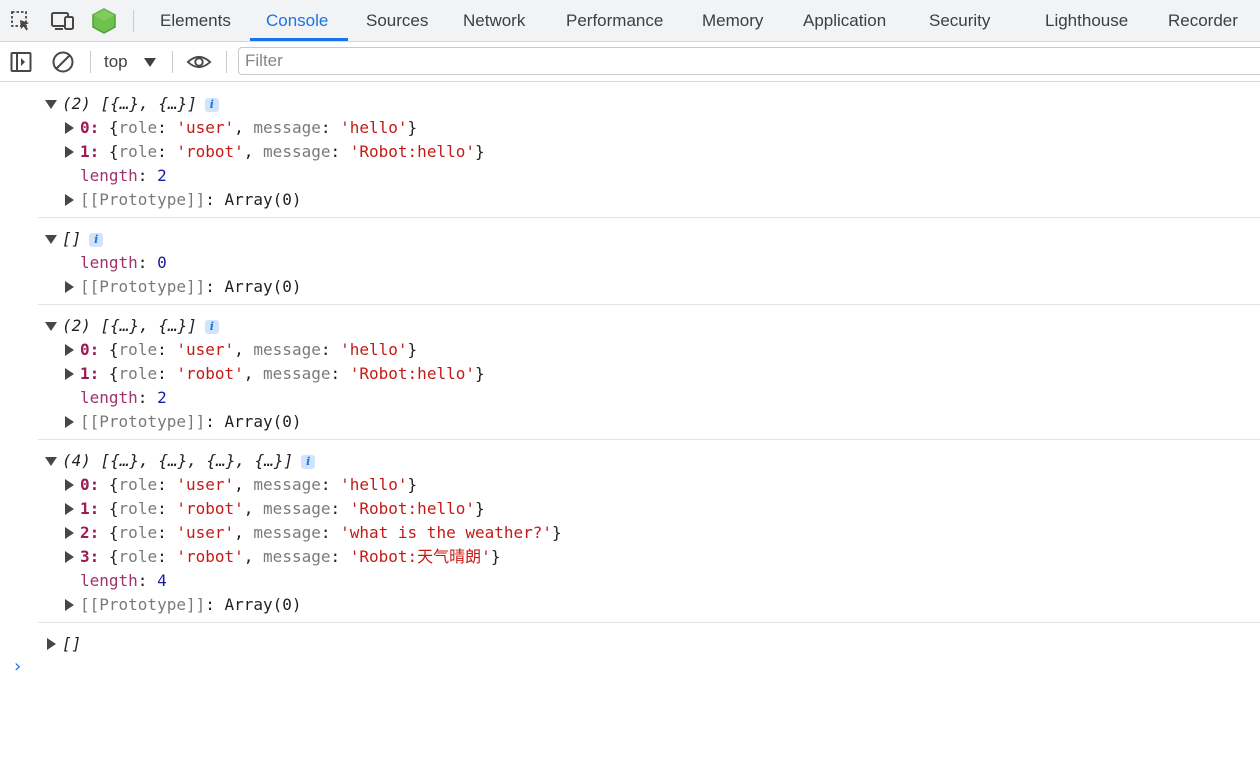 Image resolution: width=1260 pixels, height=765 pixels. What do you see at coordinates (63, 62) in the screenshot?
I see `clear-console-icon` at bounding box center [63, 62].